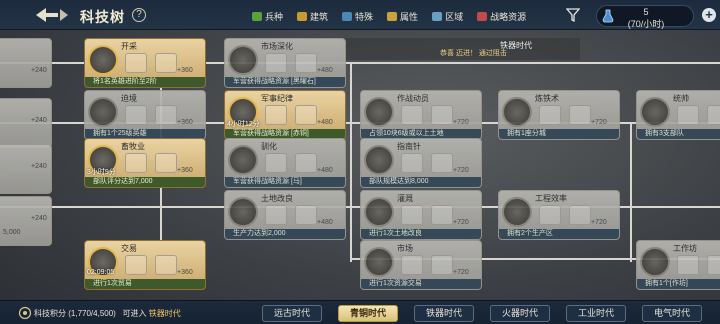 Image resolution: width=720 pixels, height=324 pixels. What do you see at coordinates (129, 46) in the screenshot?
I see `tech-name: 开采` at bounding box center [129, 46].